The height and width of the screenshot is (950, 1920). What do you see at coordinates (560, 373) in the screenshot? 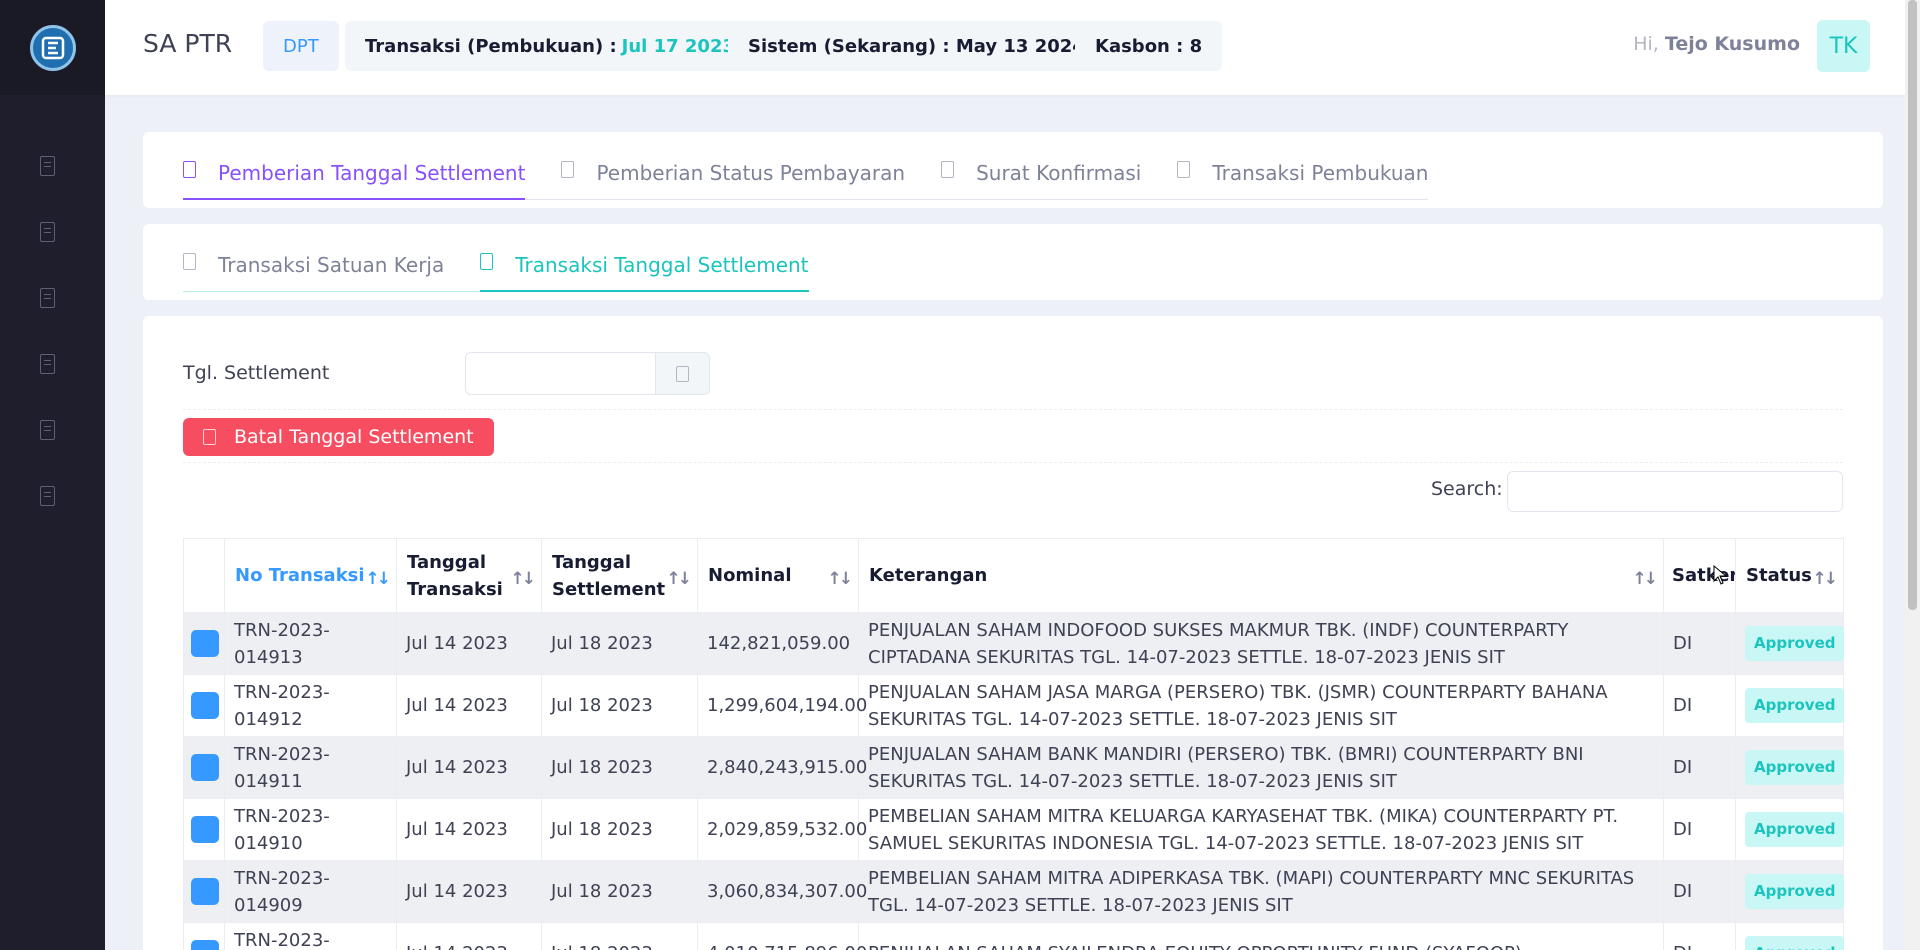
I see `tgl-settlement-input` at bounding box center [560, 373].